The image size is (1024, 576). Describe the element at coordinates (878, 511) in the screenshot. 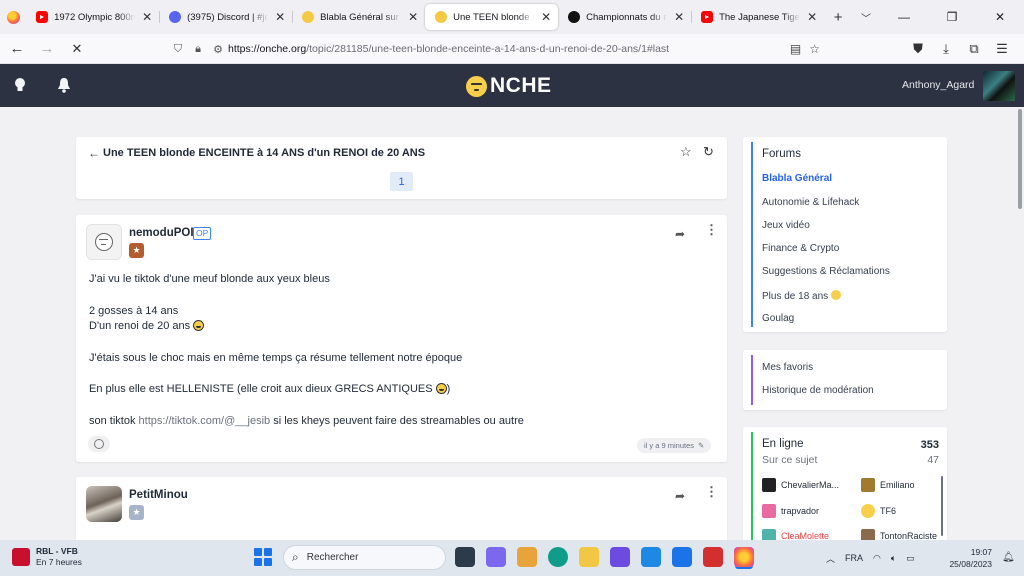

I see `online-user: TF6` at that location.